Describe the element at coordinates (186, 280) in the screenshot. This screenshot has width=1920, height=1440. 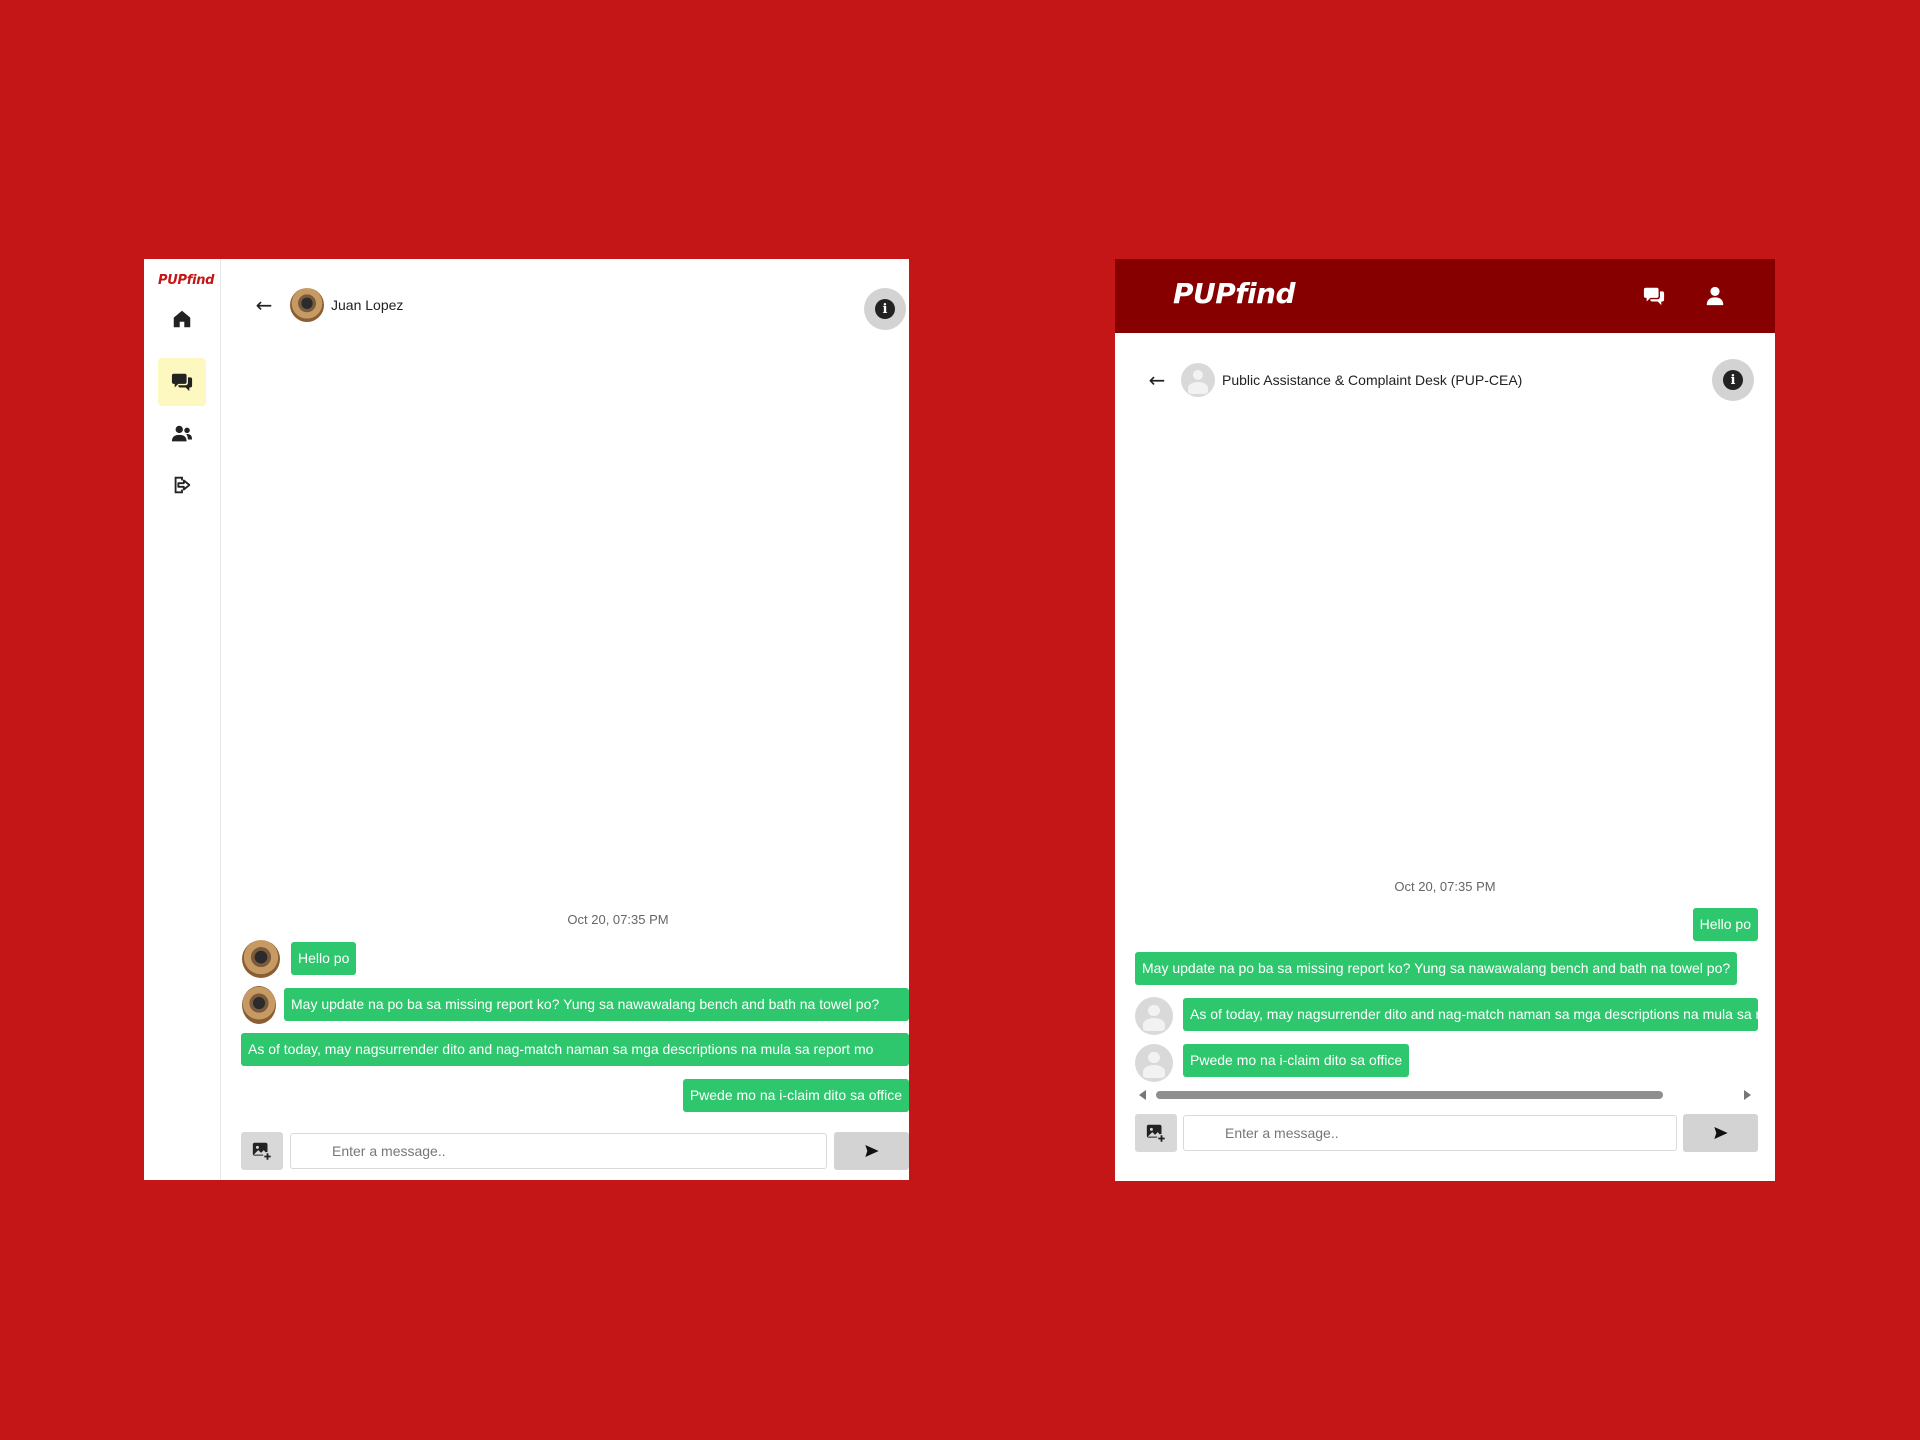
I see `sidebar-logo: PUPfind` at that location.